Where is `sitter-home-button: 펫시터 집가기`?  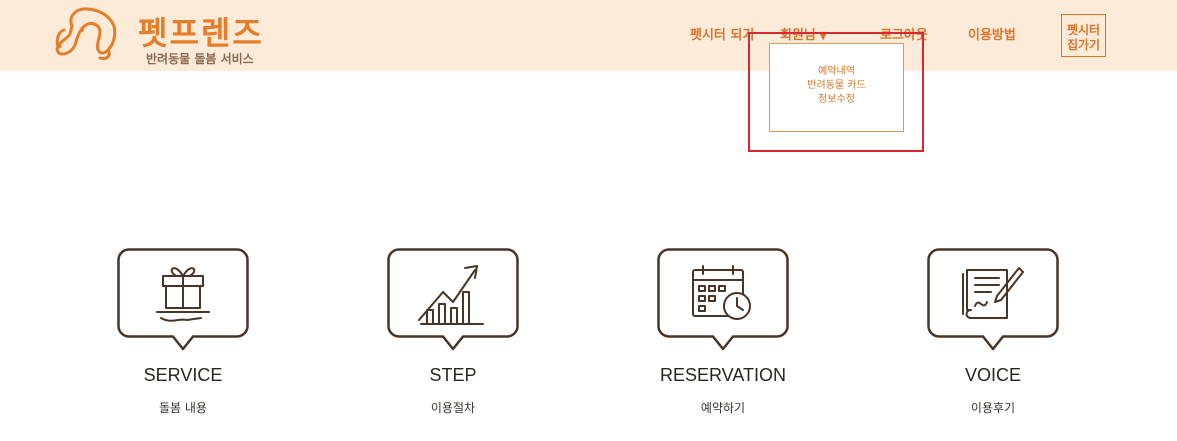
sitter-home-button: 펫시터 집가기 is located at coordinates (1083, 35).